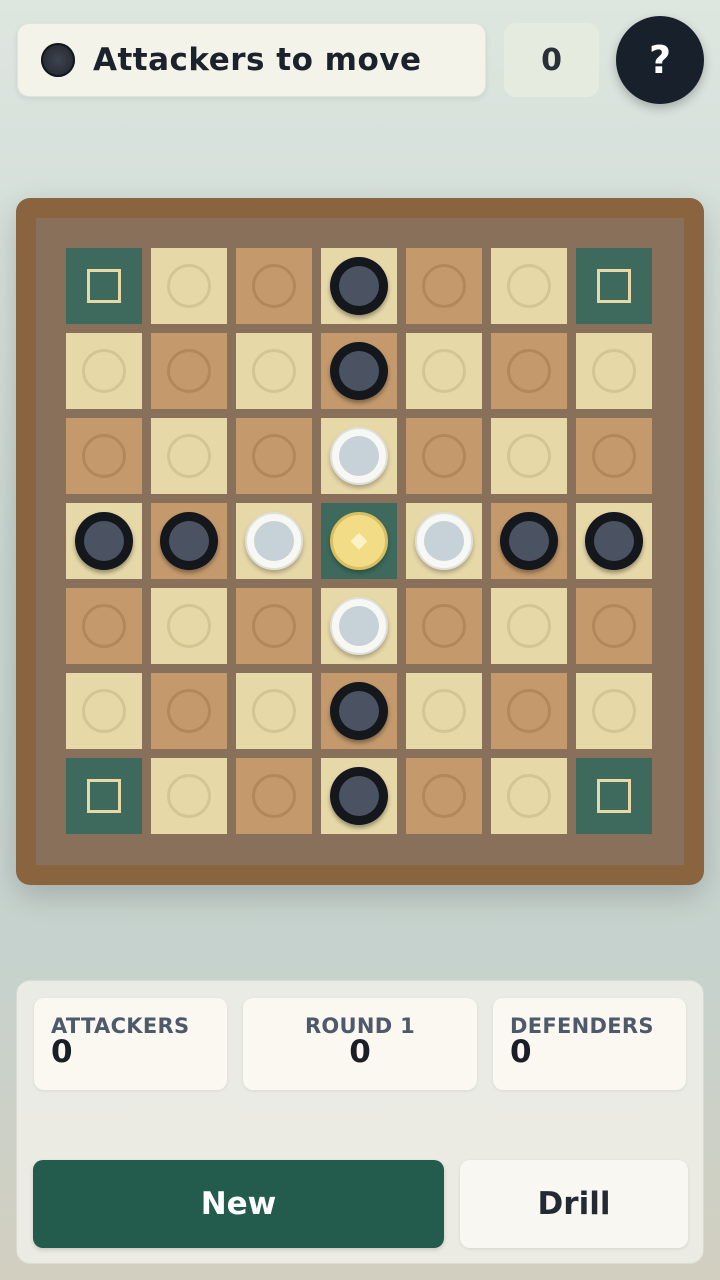  What do you see at coordinates (257, 60) in the screenshot?
I see `turn-text: Attackers to move` at bounding box center [257, 60].